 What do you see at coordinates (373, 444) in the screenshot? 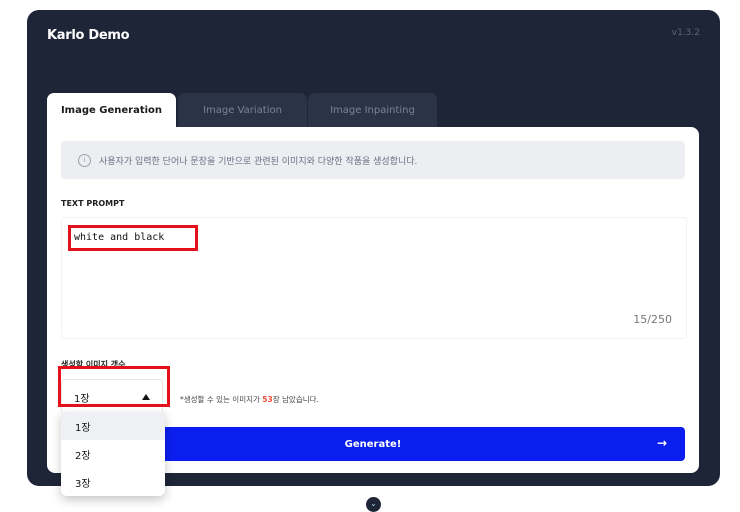
I see `generate-label: Generate!` at bounding box center [373, 444].